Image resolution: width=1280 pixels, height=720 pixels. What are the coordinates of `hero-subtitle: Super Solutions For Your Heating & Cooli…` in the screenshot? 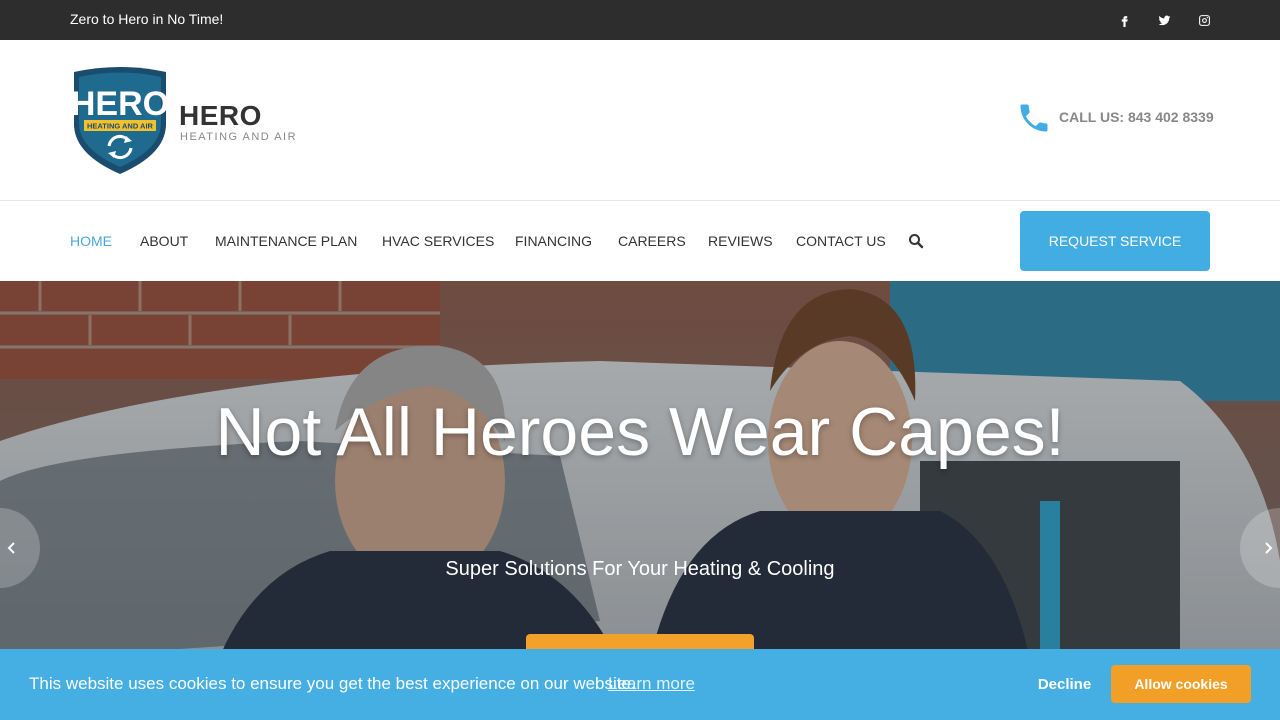 It's located at (640, 569).